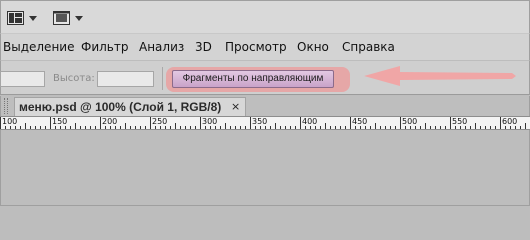  Describe the element at coordinates (74, 78) in the screenshot. I see `height-label: Высота:` at that location.